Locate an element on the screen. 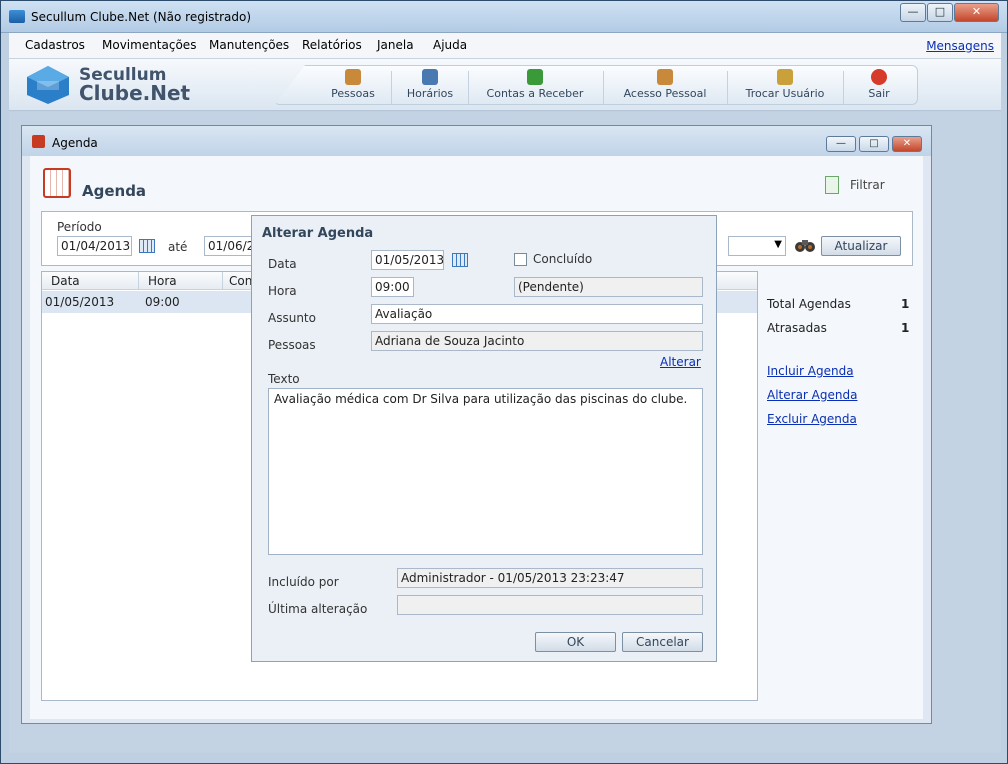 The image size is (1008, 764). minimize-button: — is located at coordinates (913, 12).